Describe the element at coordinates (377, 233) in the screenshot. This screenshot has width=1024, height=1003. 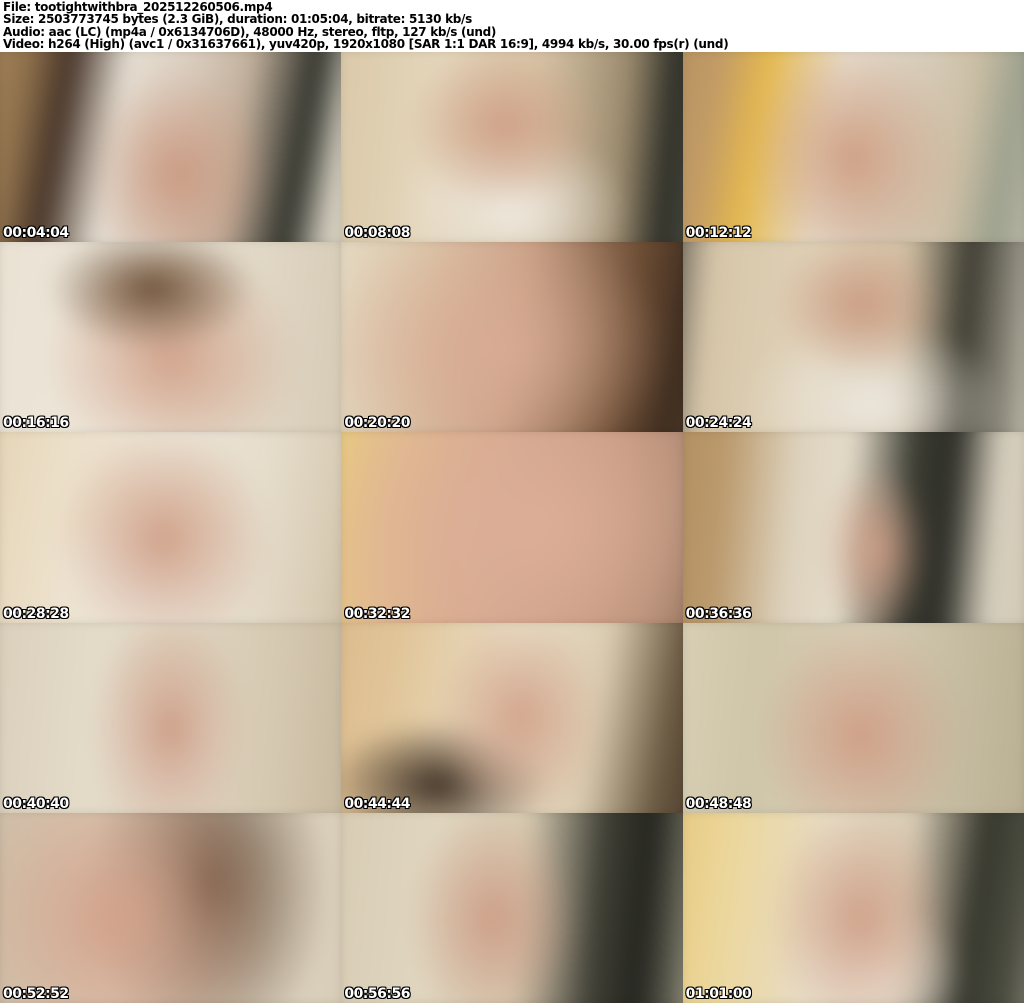
I see `timestamp-overlay: 00:08:08` at that location.